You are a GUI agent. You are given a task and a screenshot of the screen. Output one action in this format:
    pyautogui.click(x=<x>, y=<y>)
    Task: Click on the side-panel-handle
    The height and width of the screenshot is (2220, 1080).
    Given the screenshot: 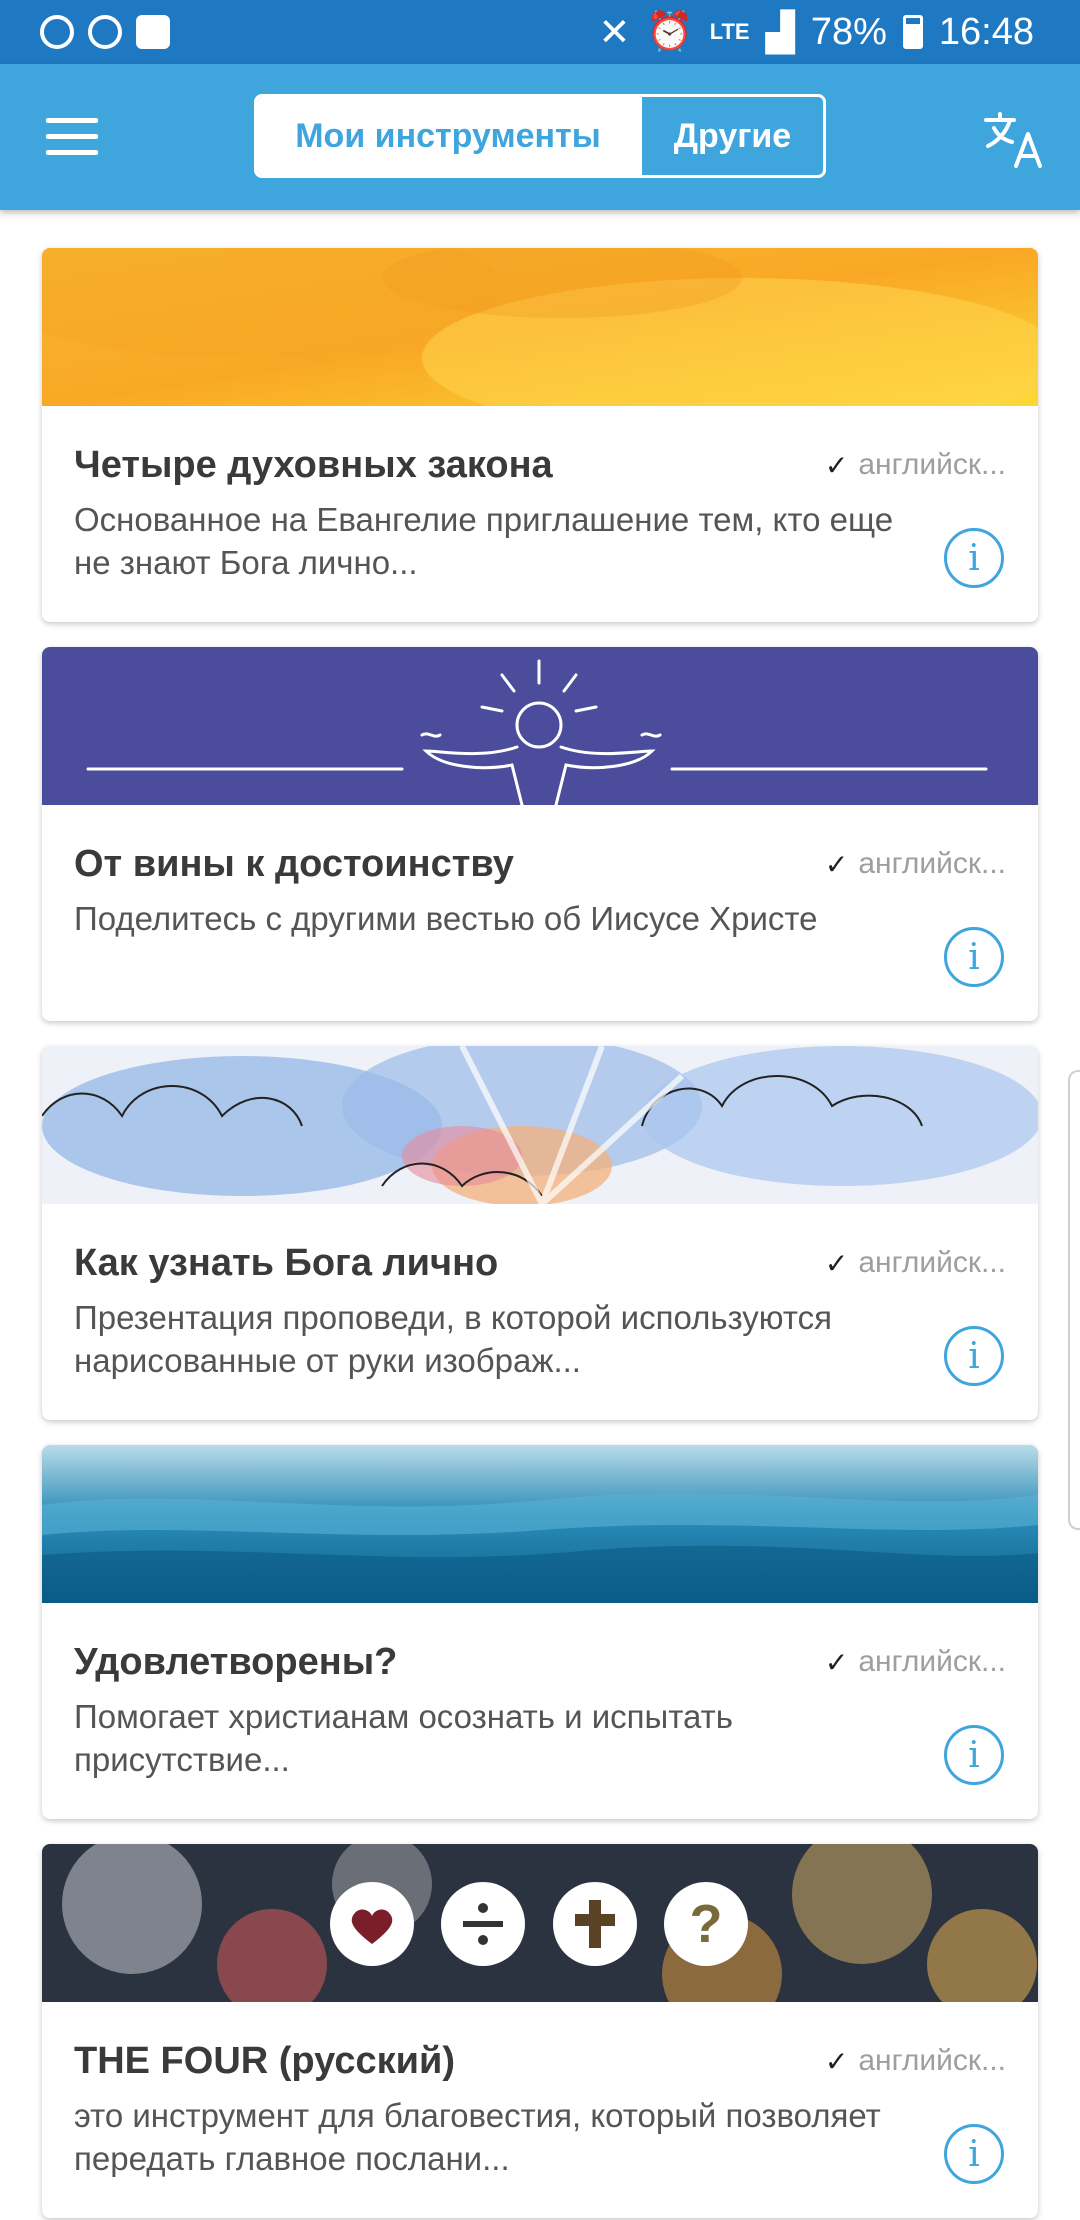 What is the action you would take?
    pyautogui.click(x=1074, y=1300)
    